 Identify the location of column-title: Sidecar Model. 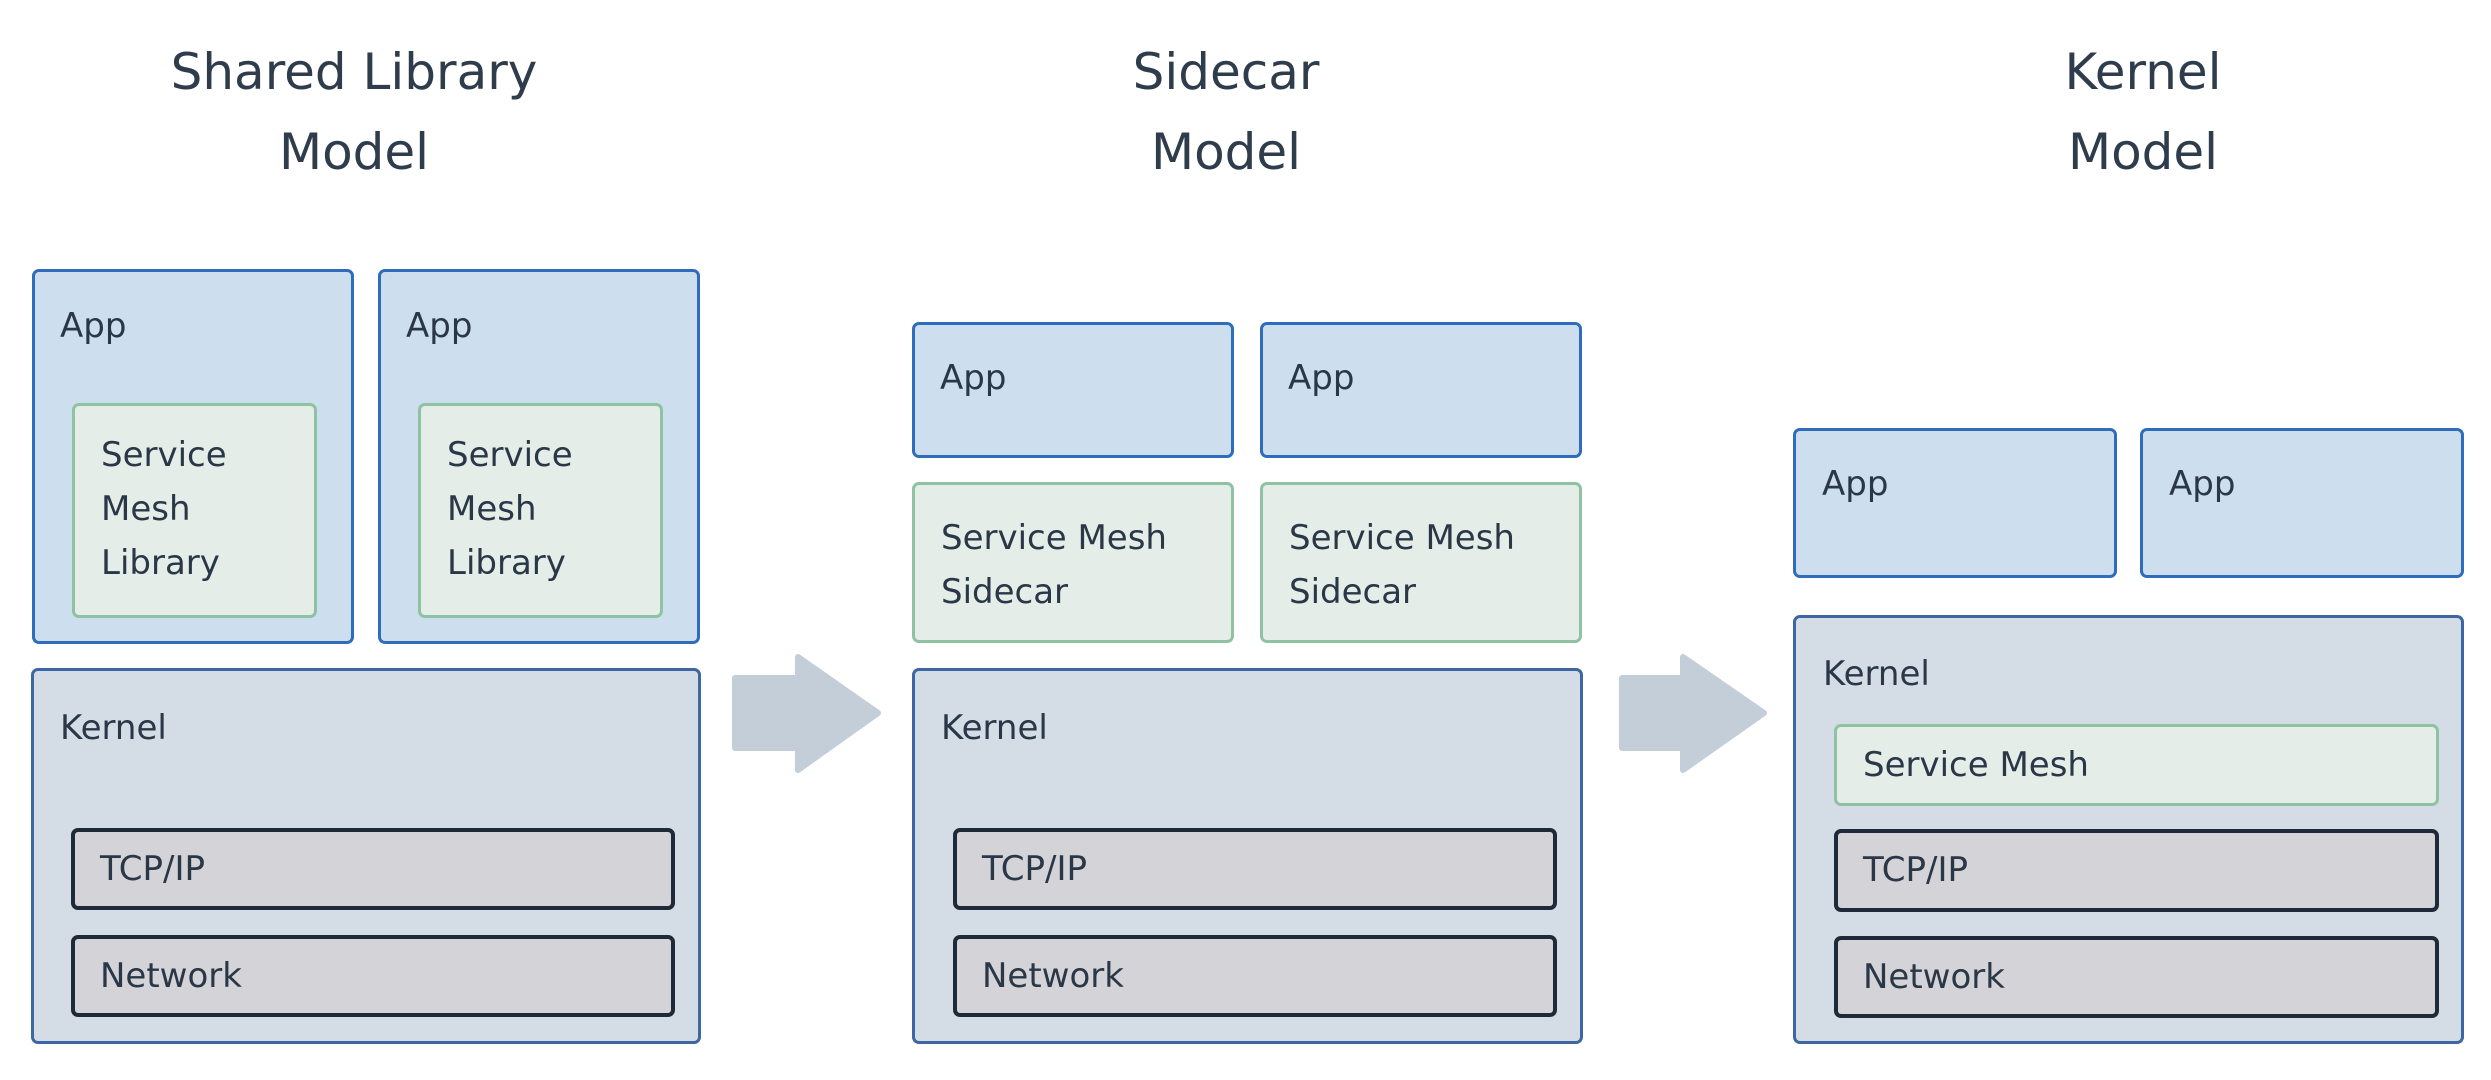
(1226, 112).